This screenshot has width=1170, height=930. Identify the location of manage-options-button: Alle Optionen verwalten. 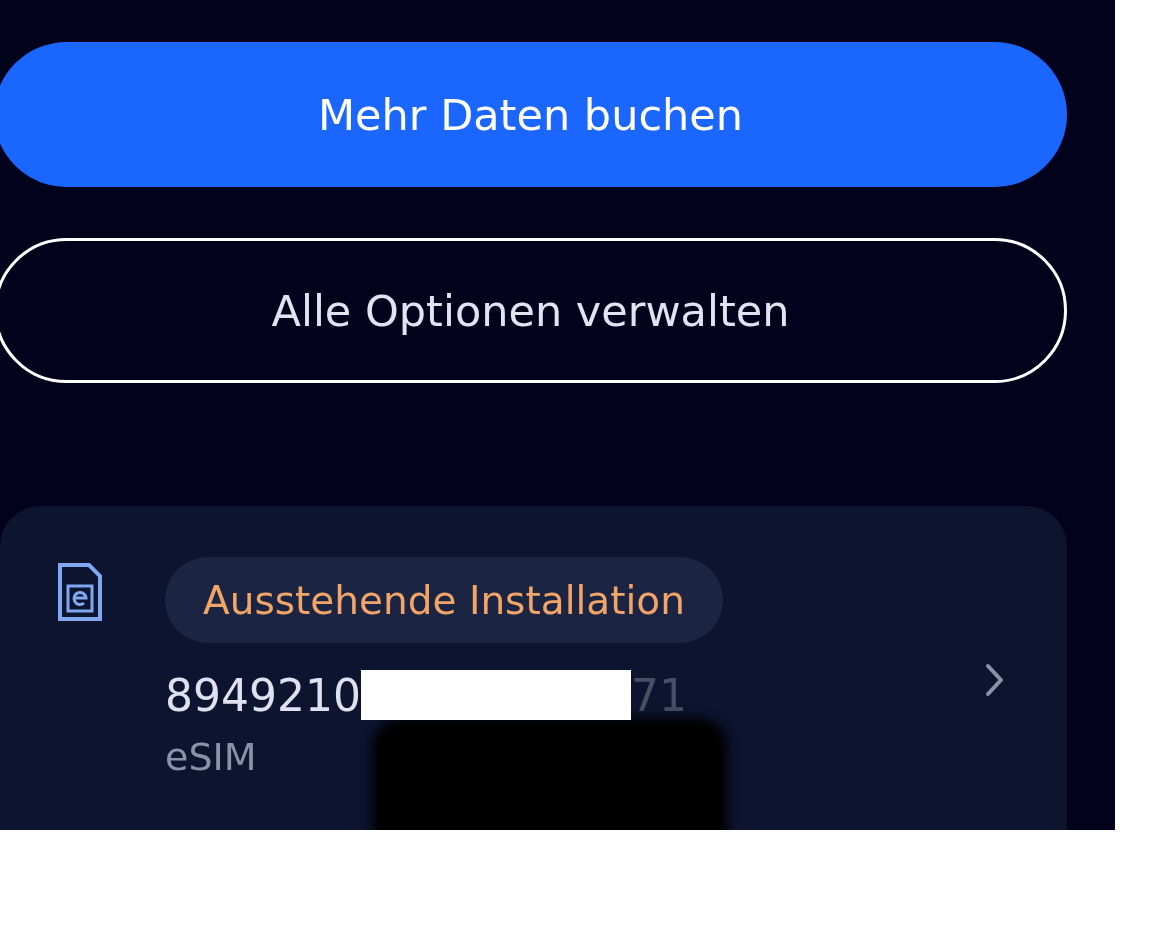
(533, 310).